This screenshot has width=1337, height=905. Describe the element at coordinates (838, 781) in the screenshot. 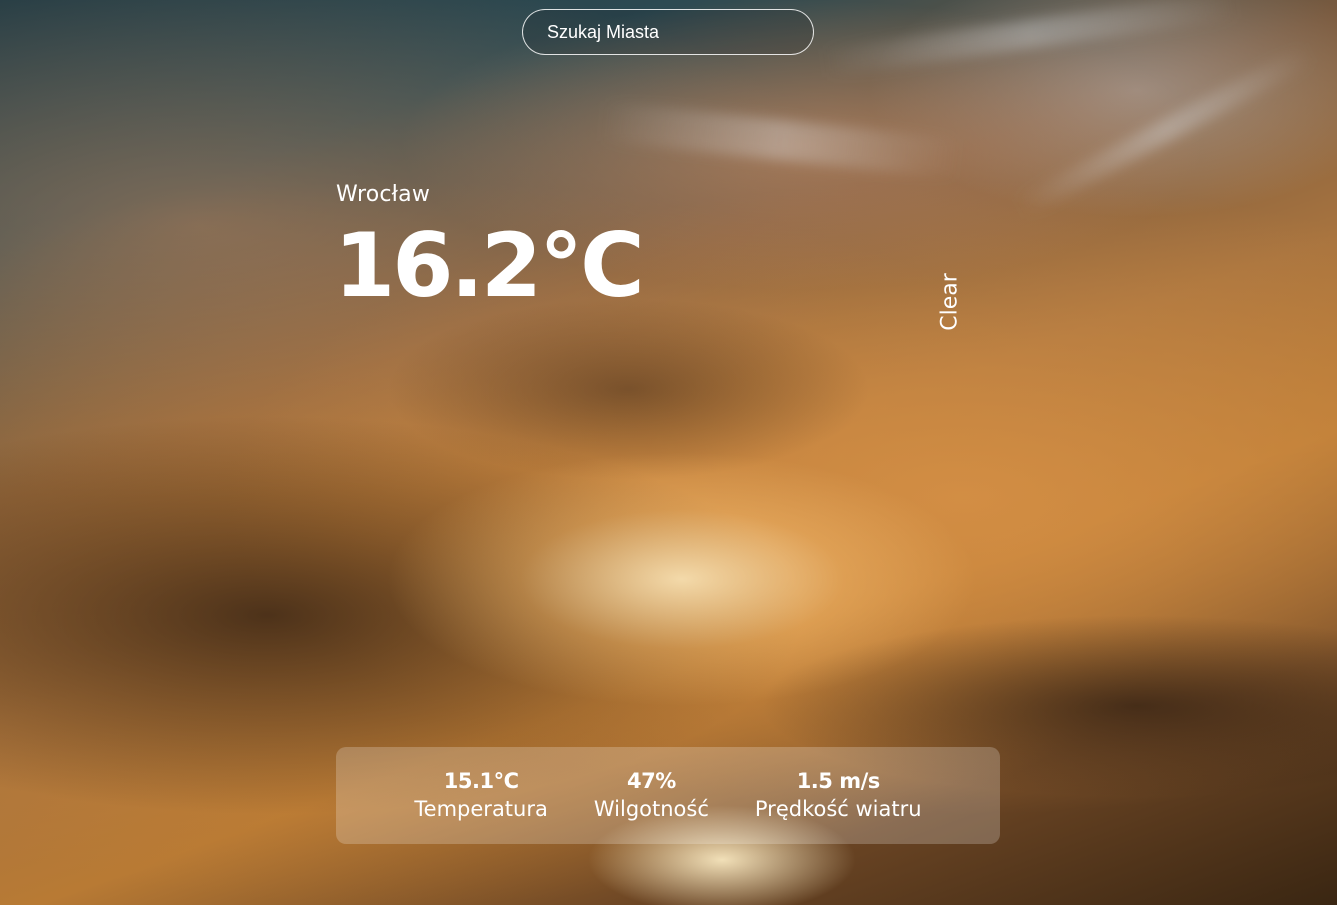

I see `wind-speed-value: 1.5 m/s` at that location.